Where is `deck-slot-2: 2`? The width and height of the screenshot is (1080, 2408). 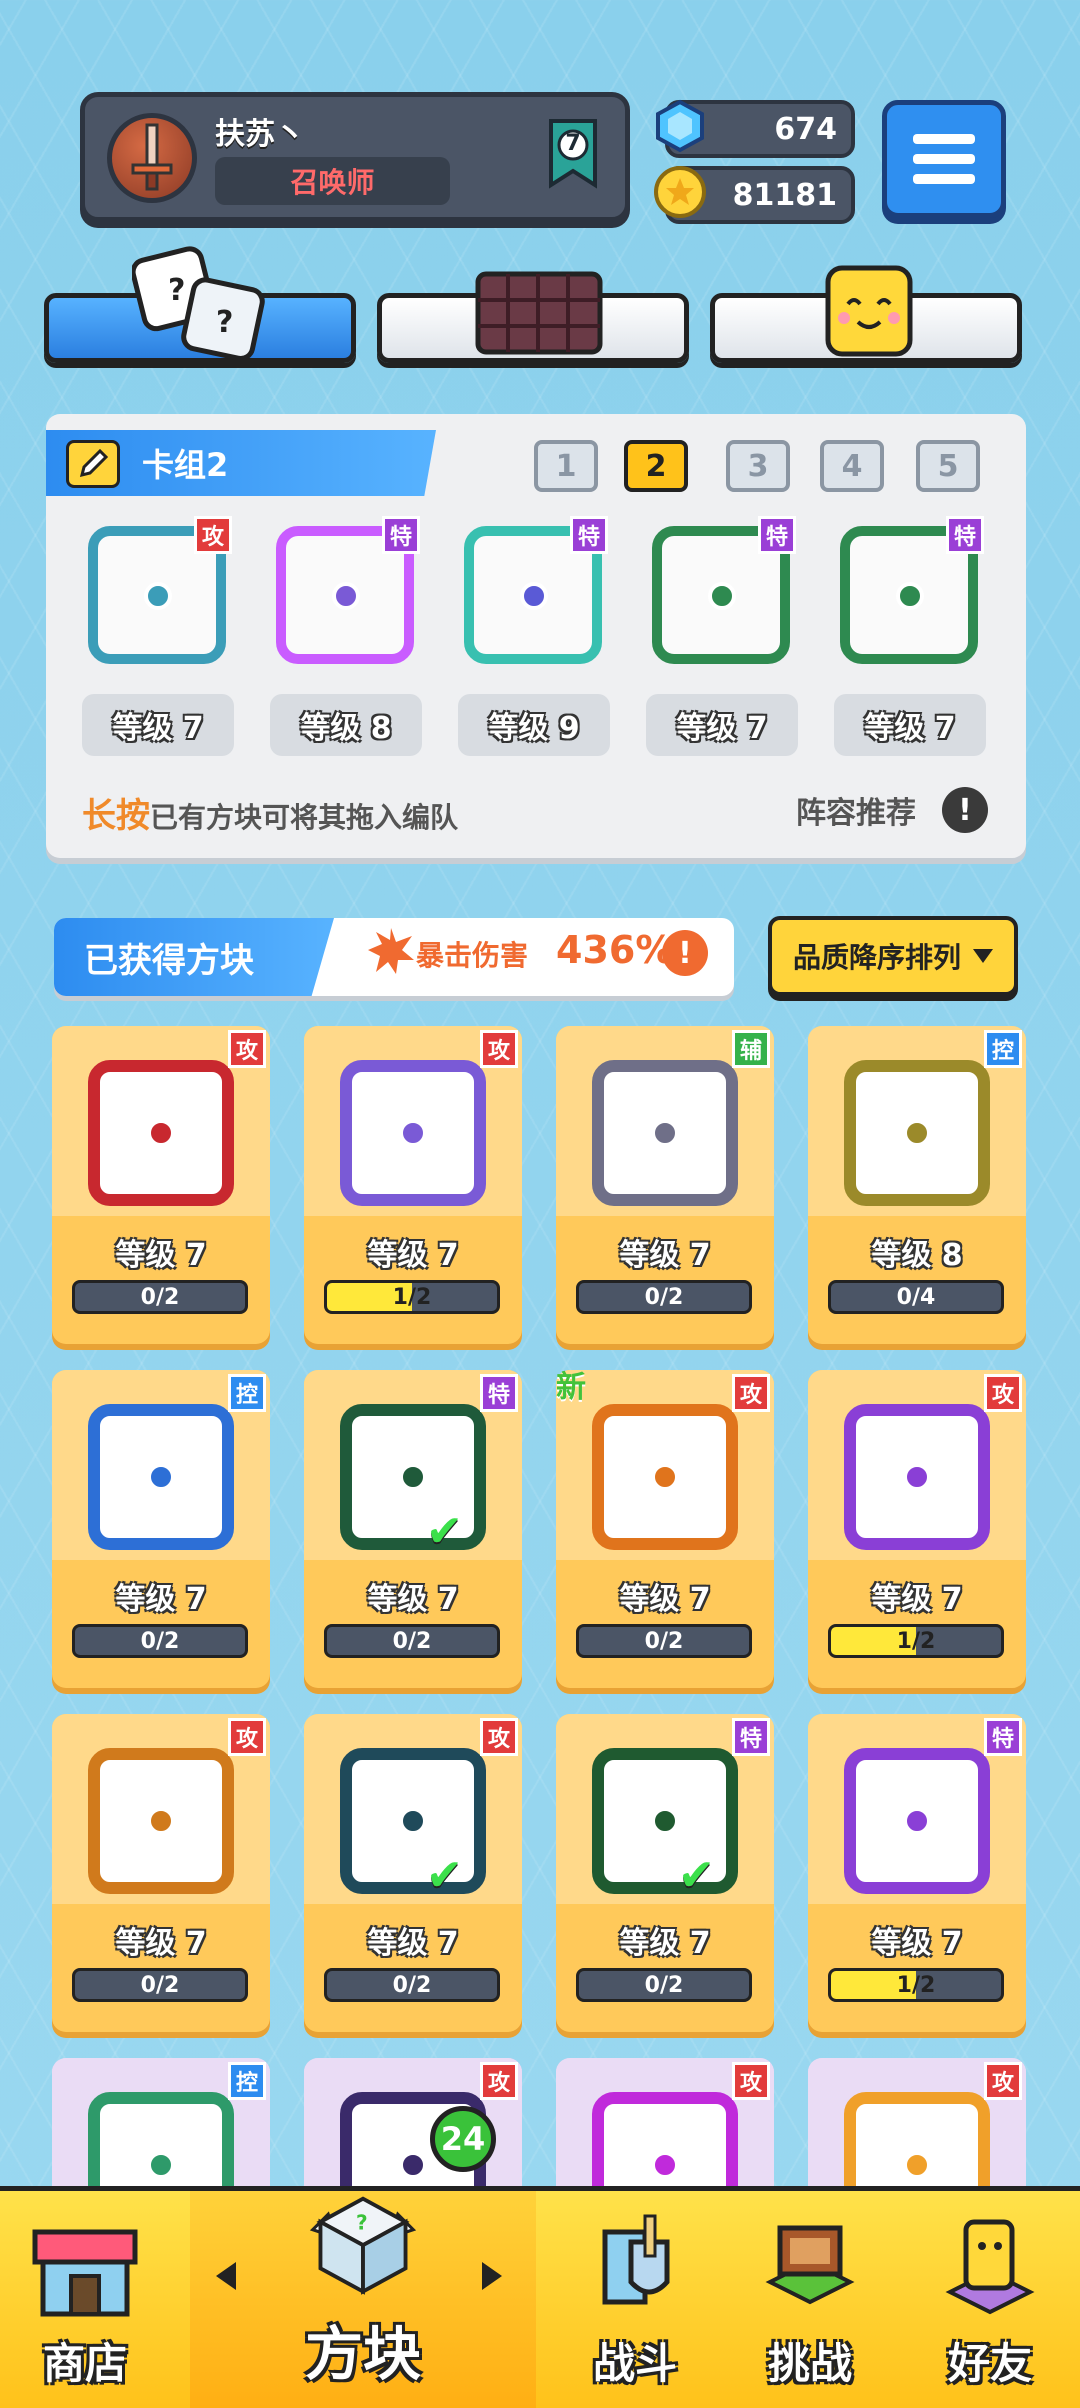
deck-slot-2: 2 is located at coordinates (656, 466).